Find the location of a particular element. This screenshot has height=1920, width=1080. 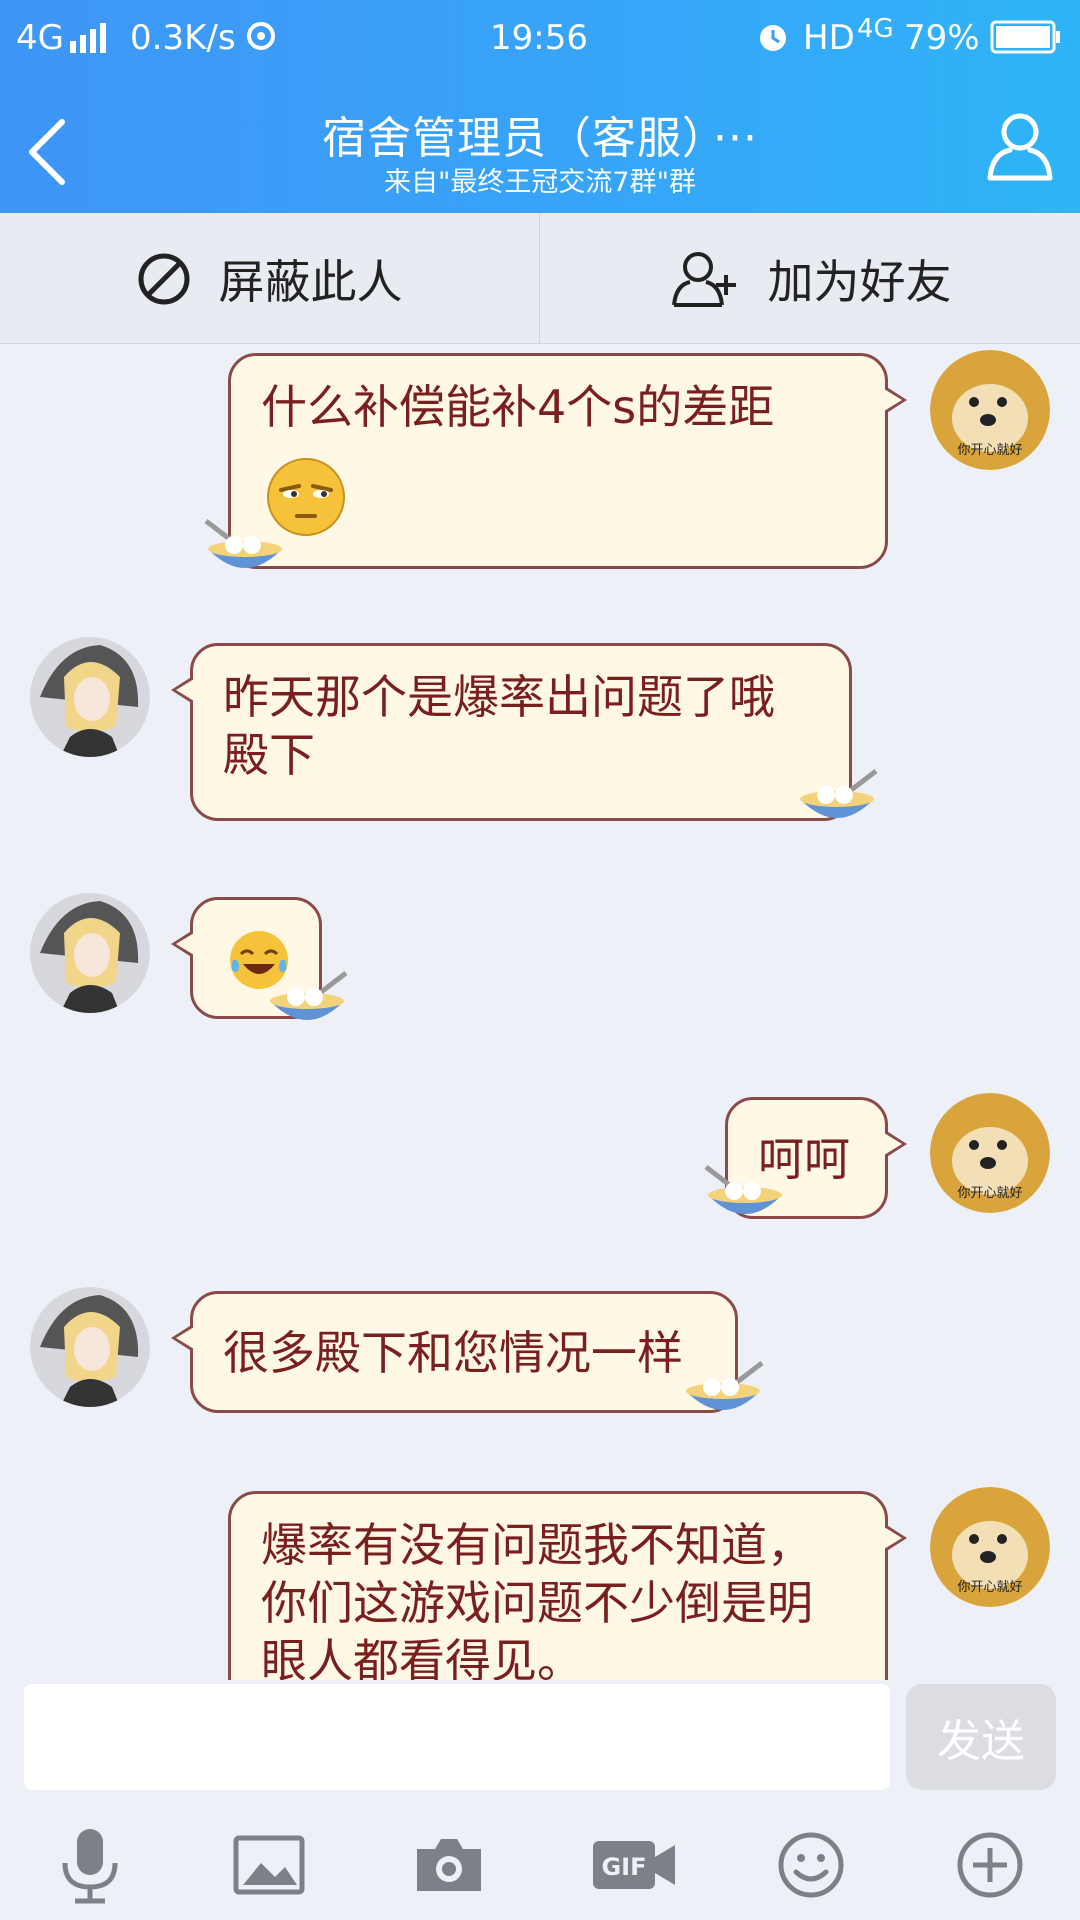

status-bar: 4G 0.3K/s 19:56 HD 4G 79% is located at coordinates (540, 37).